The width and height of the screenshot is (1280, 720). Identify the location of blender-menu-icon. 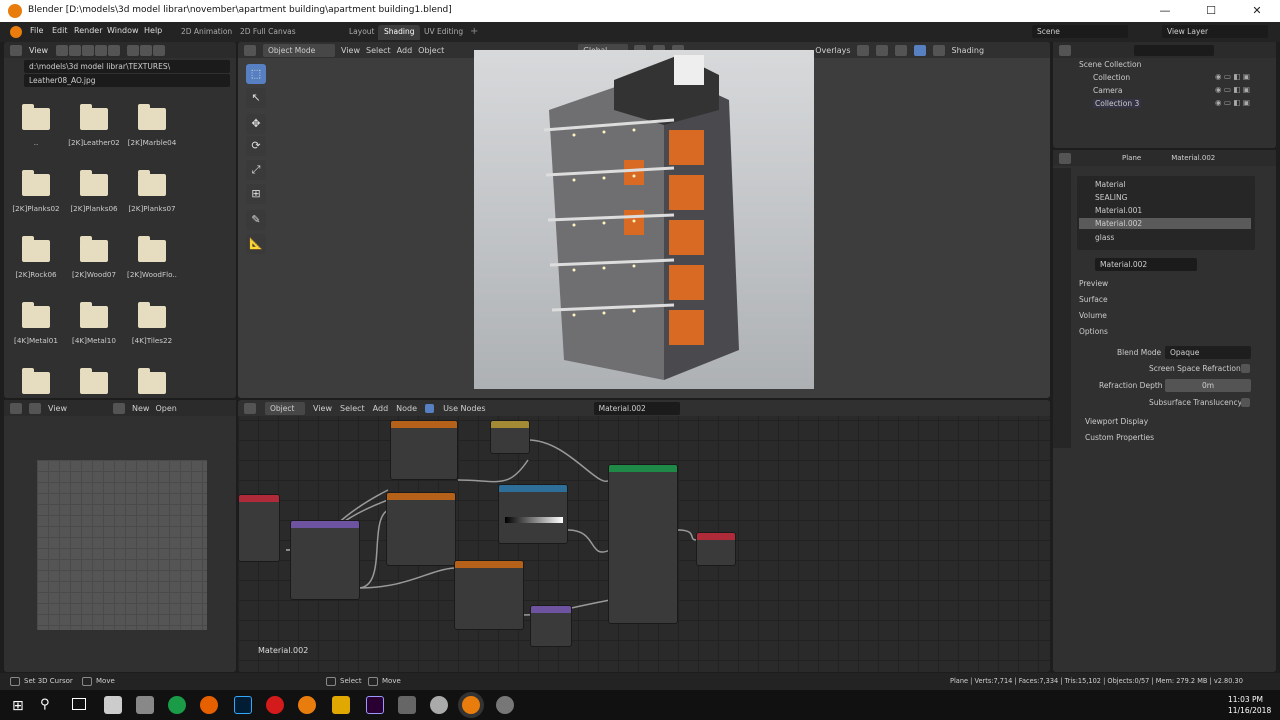
(16, 32).